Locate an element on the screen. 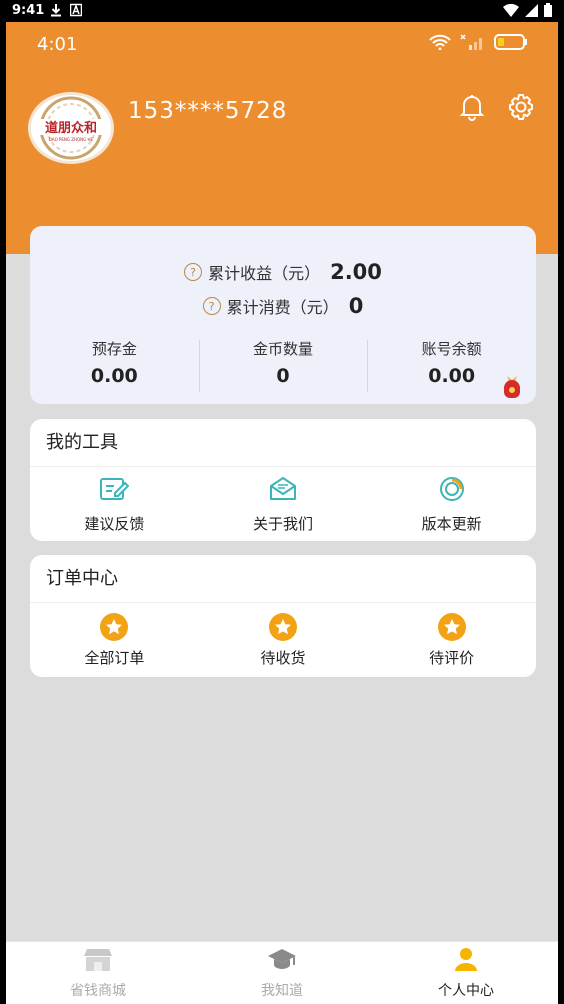  tab-shop: 省钱商城 is located at coordinates (98, 973).